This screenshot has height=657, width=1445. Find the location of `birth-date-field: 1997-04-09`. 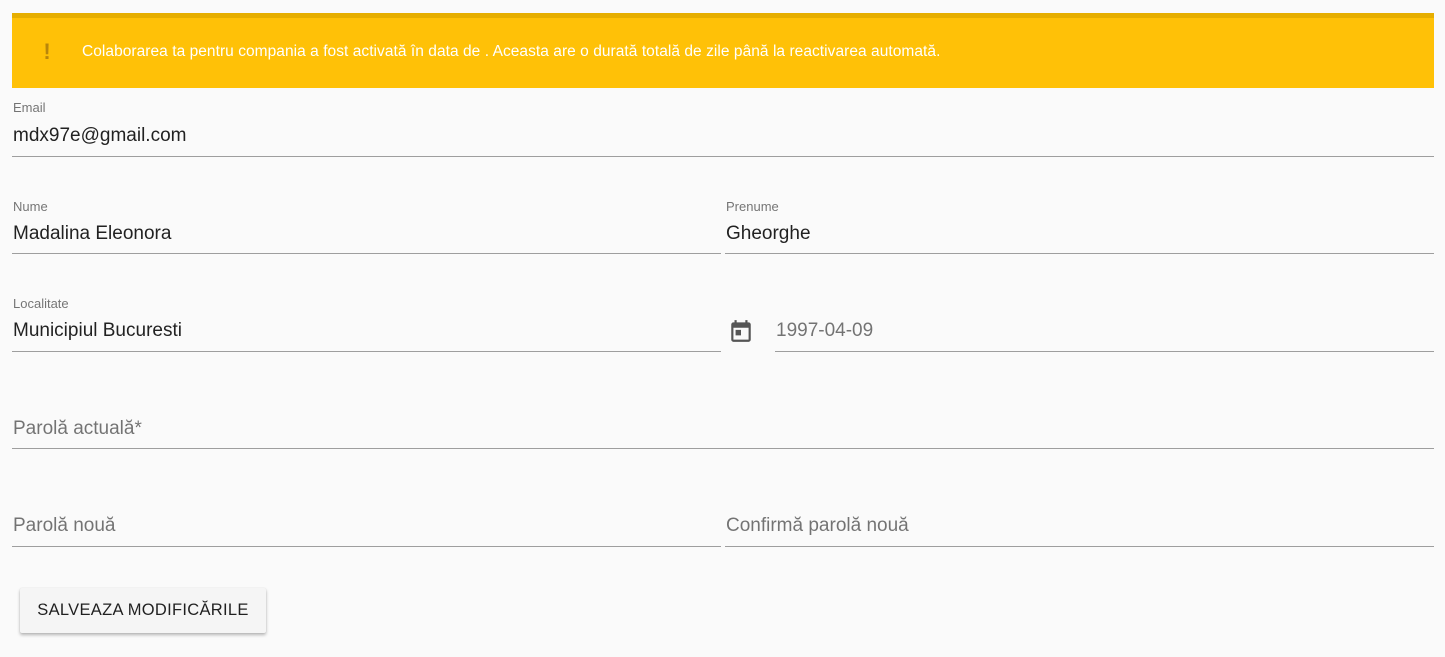

birth-date-field: 1997-04-09 is located at coordinates (1104, 321).